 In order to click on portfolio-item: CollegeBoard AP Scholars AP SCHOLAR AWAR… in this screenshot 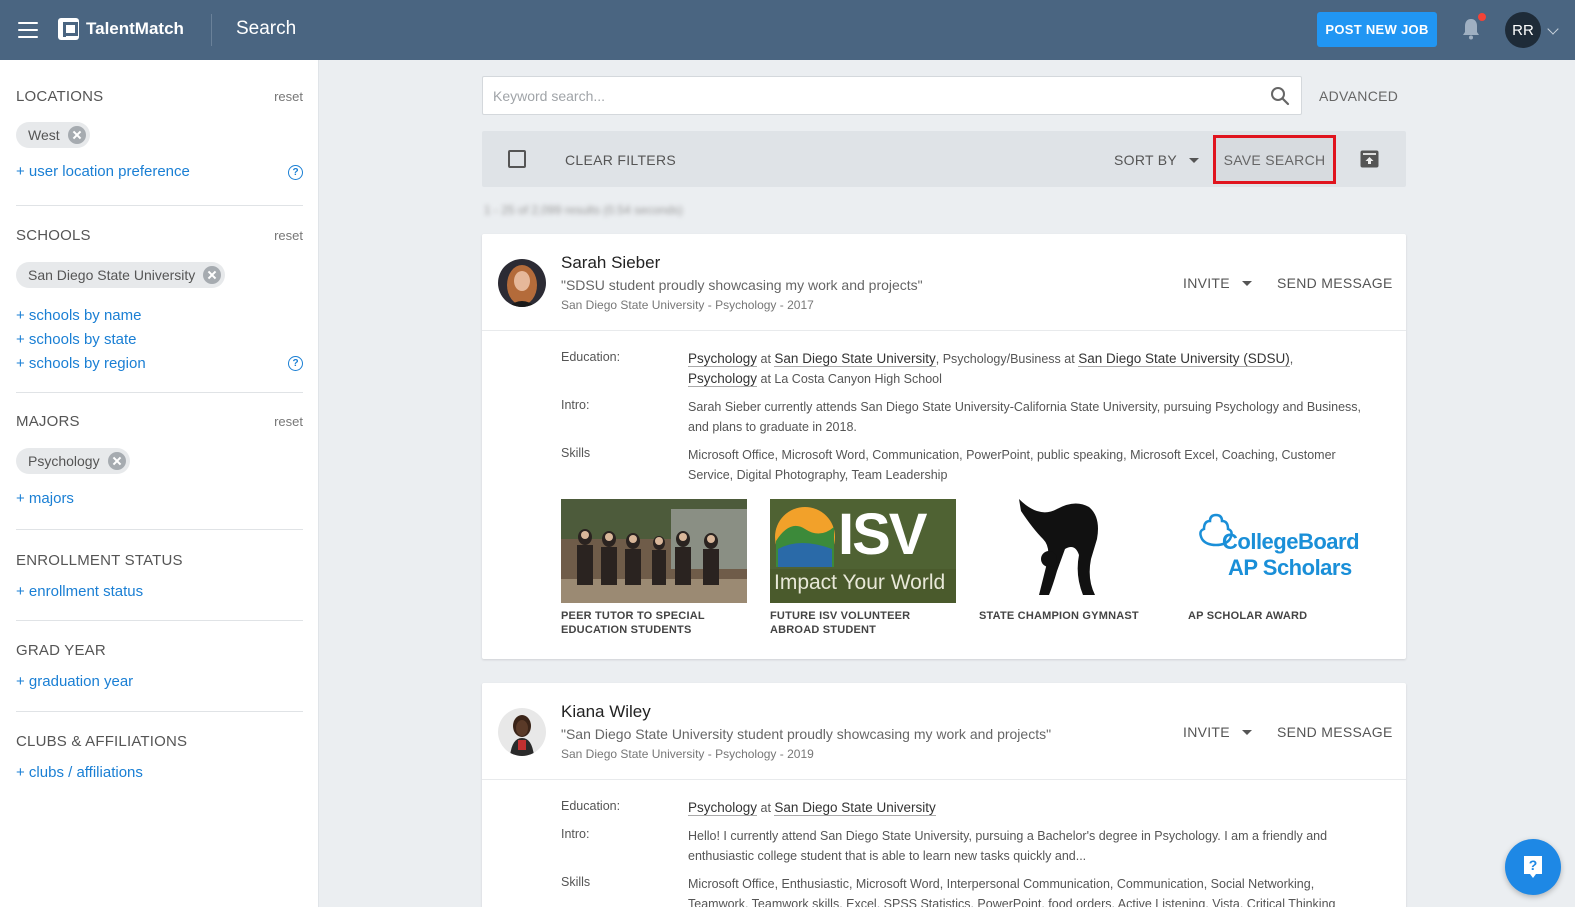, I will do `click(1281, 561)`.